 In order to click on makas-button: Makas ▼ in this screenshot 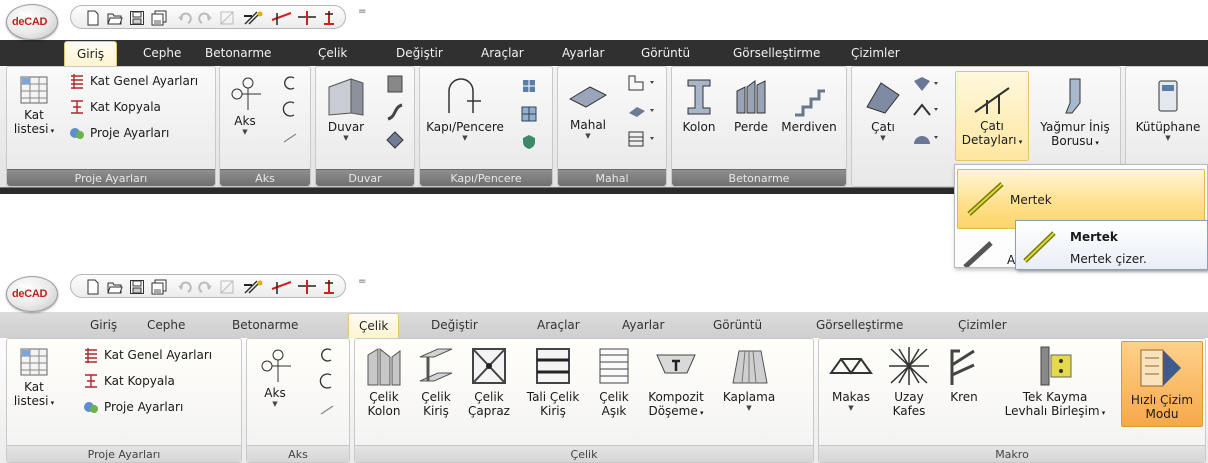, I will do `click(851, 379)`.